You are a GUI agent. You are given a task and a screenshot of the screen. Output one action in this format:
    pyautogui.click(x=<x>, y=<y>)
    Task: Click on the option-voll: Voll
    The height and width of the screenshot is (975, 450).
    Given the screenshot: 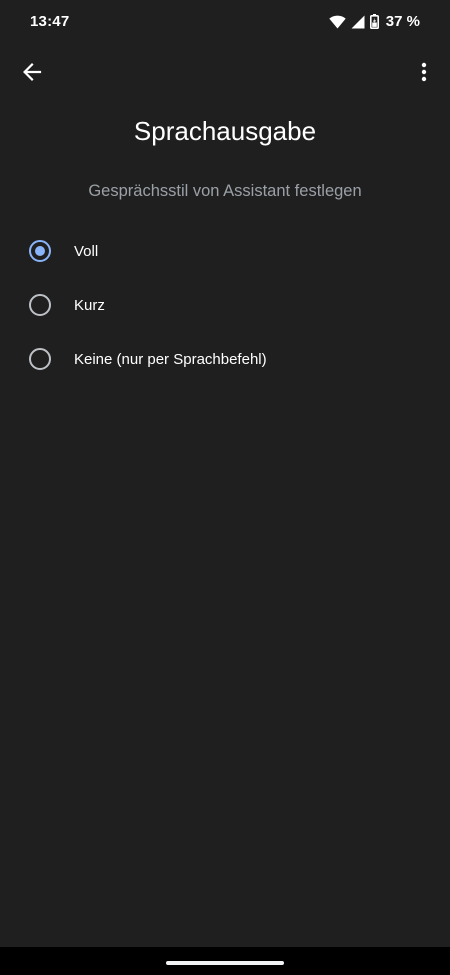 What is the action you would take?
    pyautogui.click(x=225, y=251)
    